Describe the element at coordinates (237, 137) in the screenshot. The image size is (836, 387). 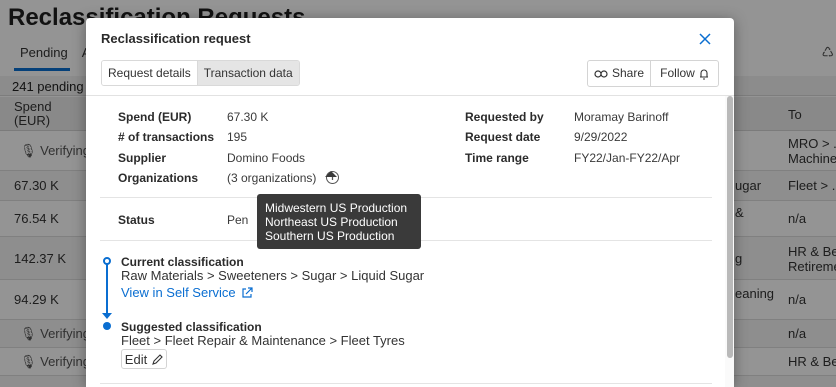
I see `transactions-value: 195` at that location.